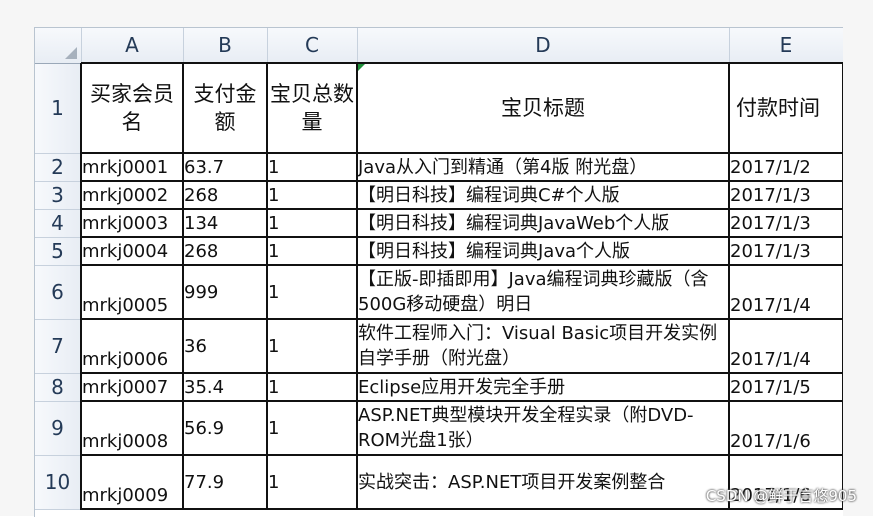 The image size is (873, 517). What do you see at coordinates (225, 482) in the screenshot?
I see `cell-amount: 77.9` at bounding box center [225, 482].